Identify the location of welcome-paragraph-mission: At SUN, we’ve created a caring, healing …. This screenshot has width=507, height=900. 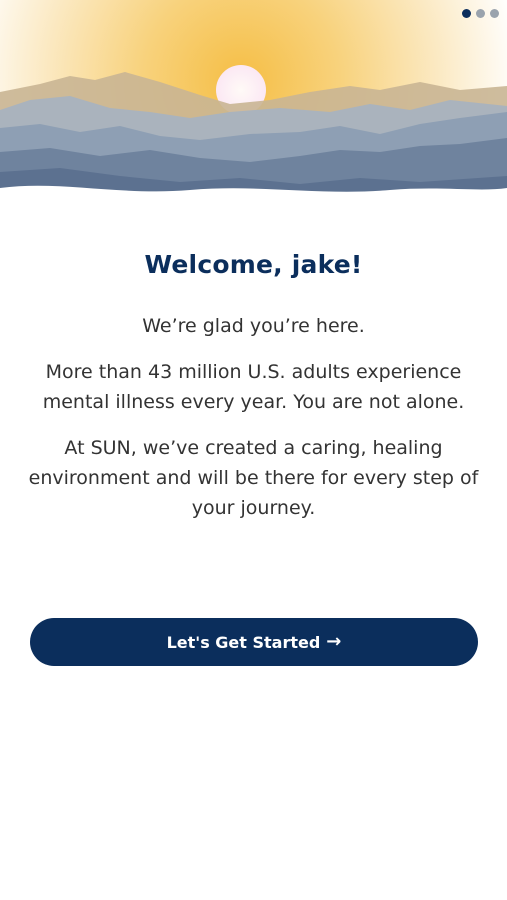
(253, 478).